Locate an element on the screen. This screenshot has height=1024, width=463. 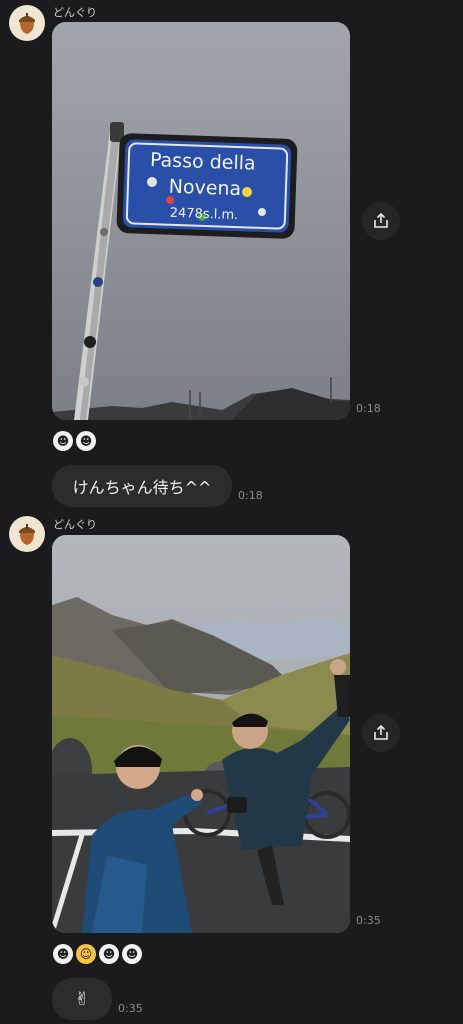
reaction-row: ☻ ☻ is located at coordinates (76, 440).